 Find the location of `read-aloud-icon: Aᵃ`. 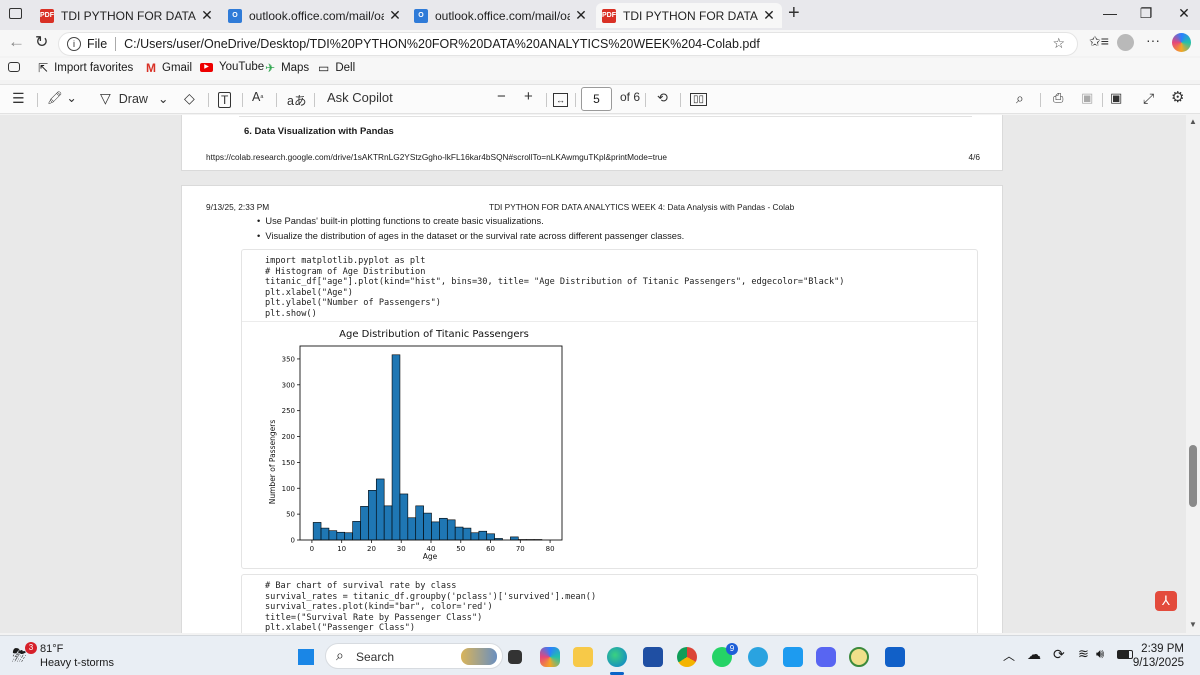

read-aloud-icon: Aᵃ is located at coordinates (257, 97).